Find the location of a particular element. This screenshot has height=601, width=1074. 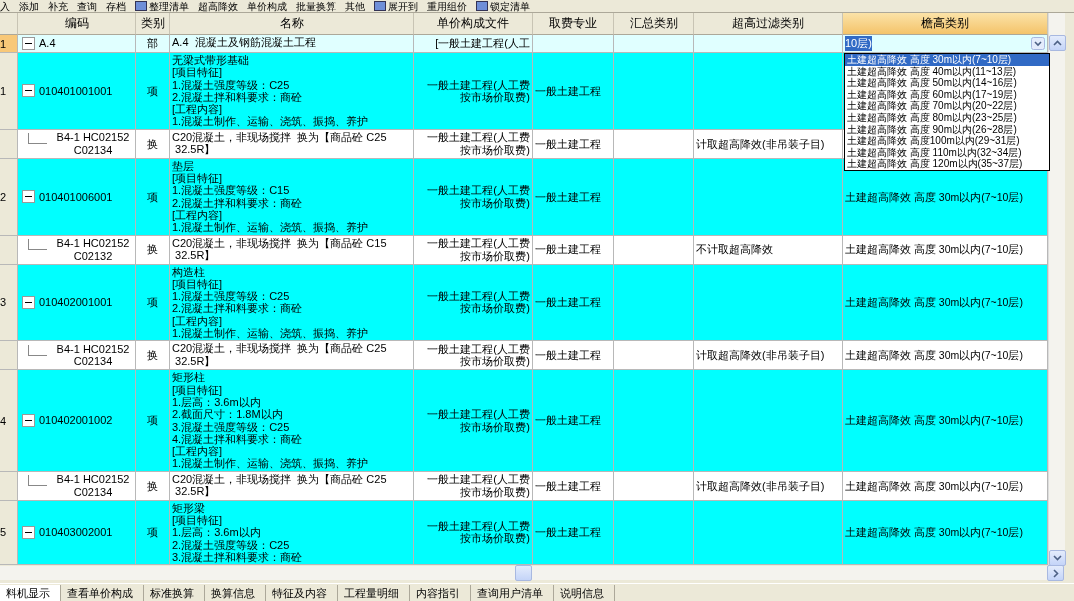

toolbar-button: 存档 is located at coordinates (116, 6).